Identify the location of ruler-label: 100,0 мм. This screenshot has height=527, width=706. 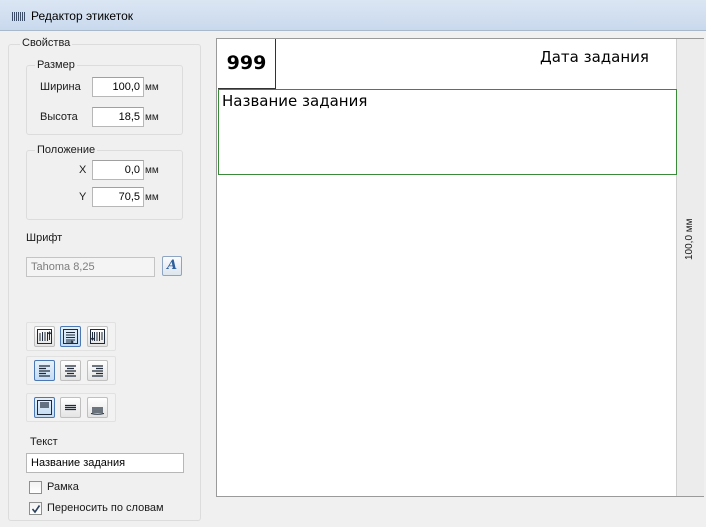
(689, 239).